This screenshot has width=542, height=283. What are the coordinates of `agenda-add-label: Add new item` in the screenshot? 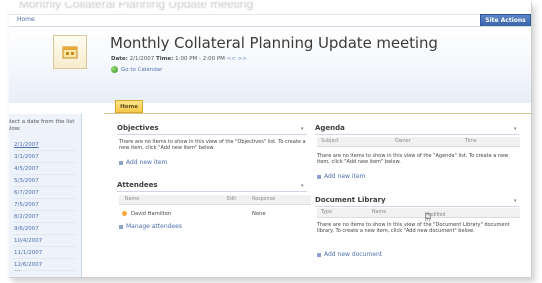 It's located at (345, 176).